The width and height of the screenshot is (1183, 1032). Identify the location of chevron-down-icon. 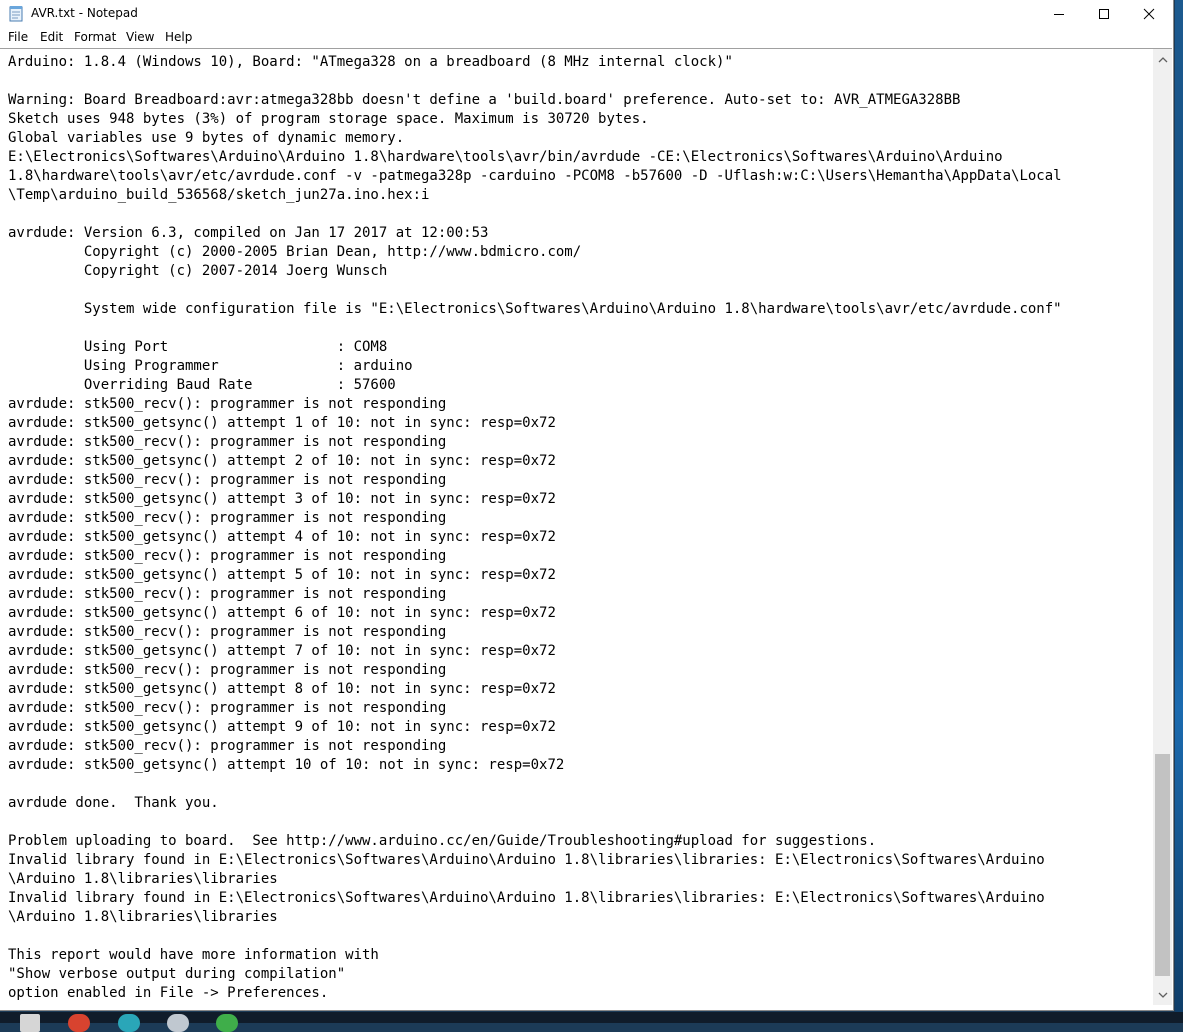
(1162, 995).